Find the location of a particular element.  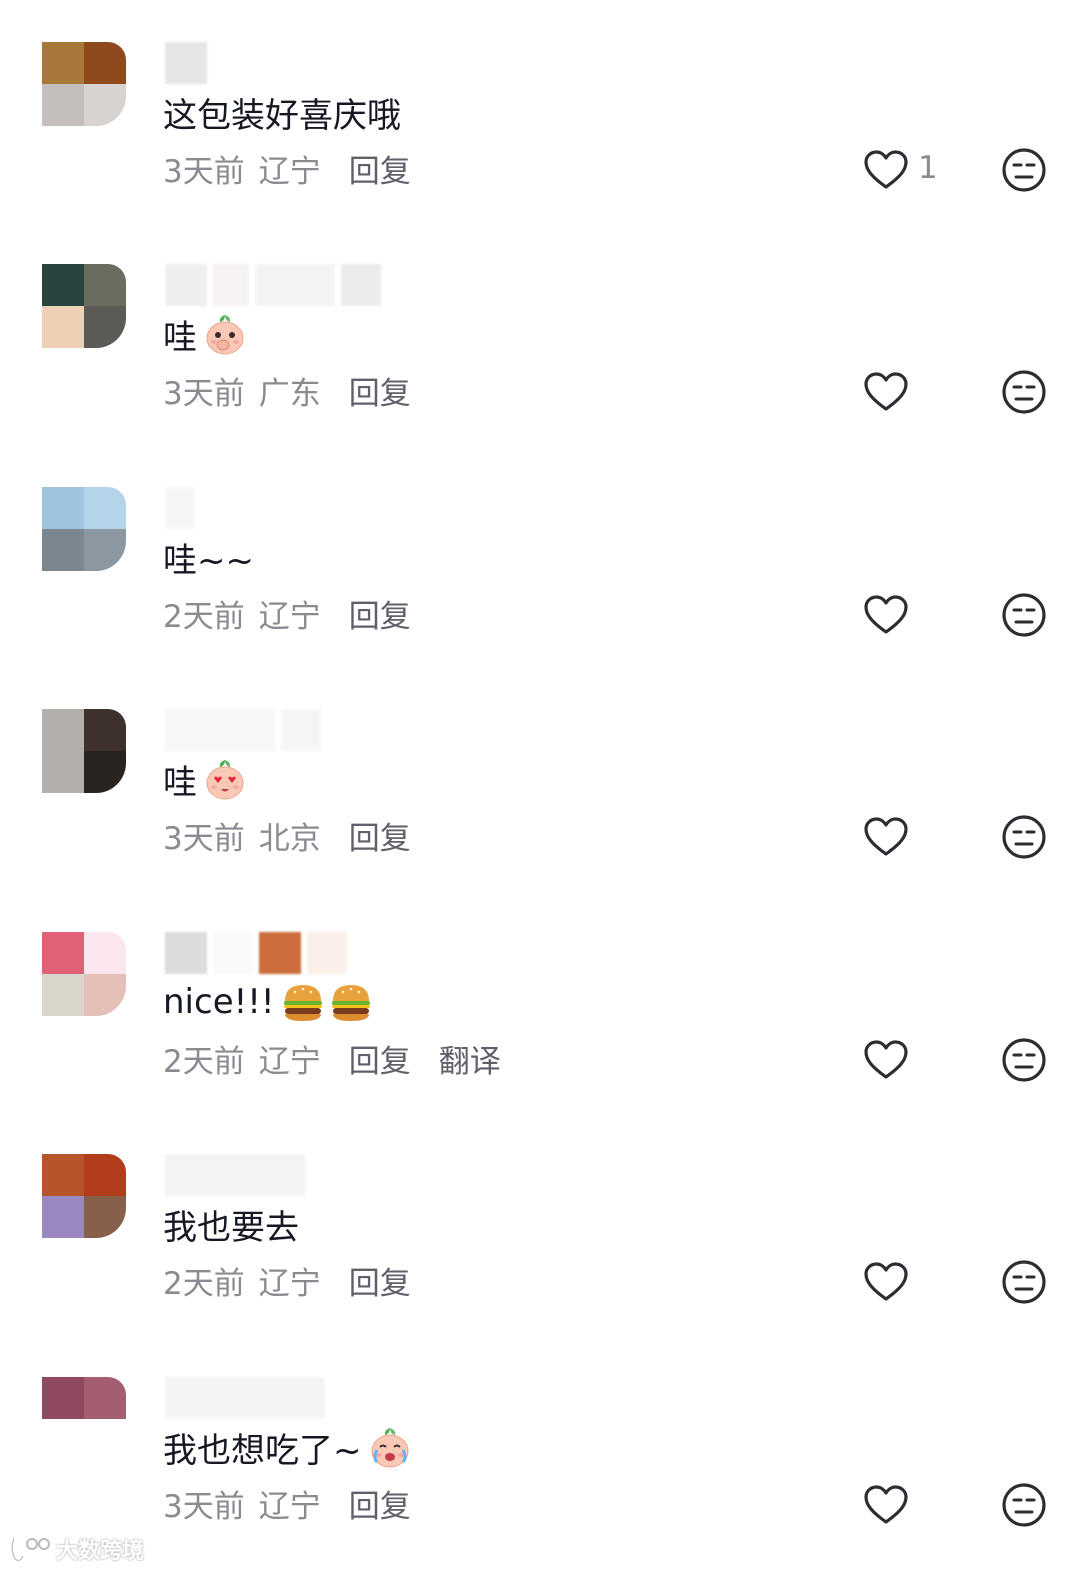

comment-text: 我也要去 is located at coordinates (231, 1227).